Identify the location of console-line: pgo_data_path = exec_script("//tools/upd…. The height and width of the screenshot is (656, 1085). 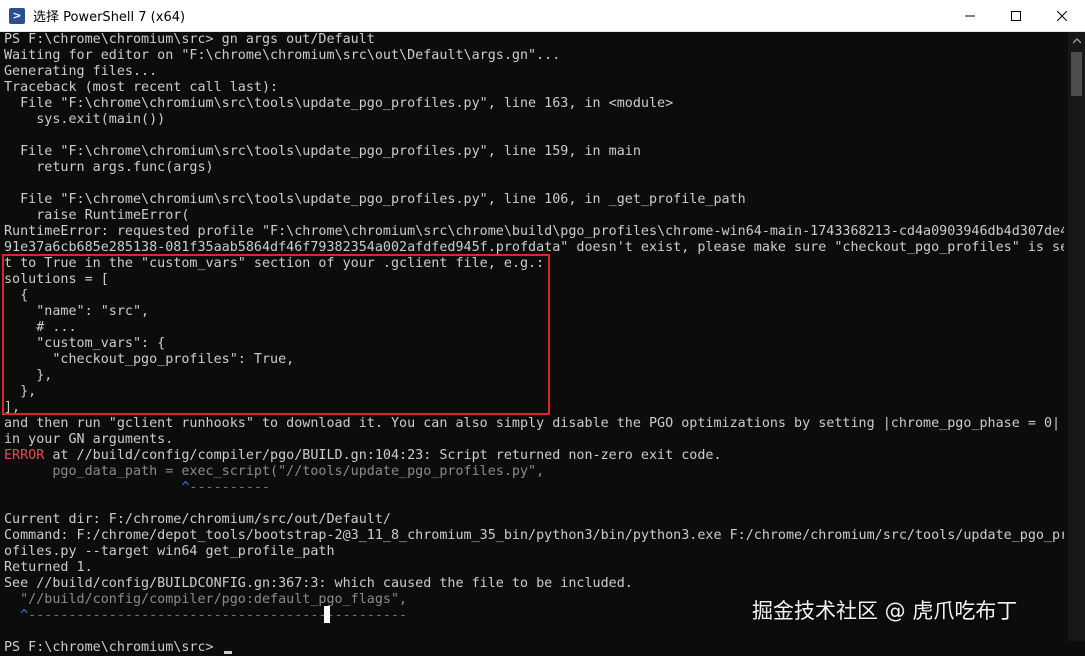
(274, 471).